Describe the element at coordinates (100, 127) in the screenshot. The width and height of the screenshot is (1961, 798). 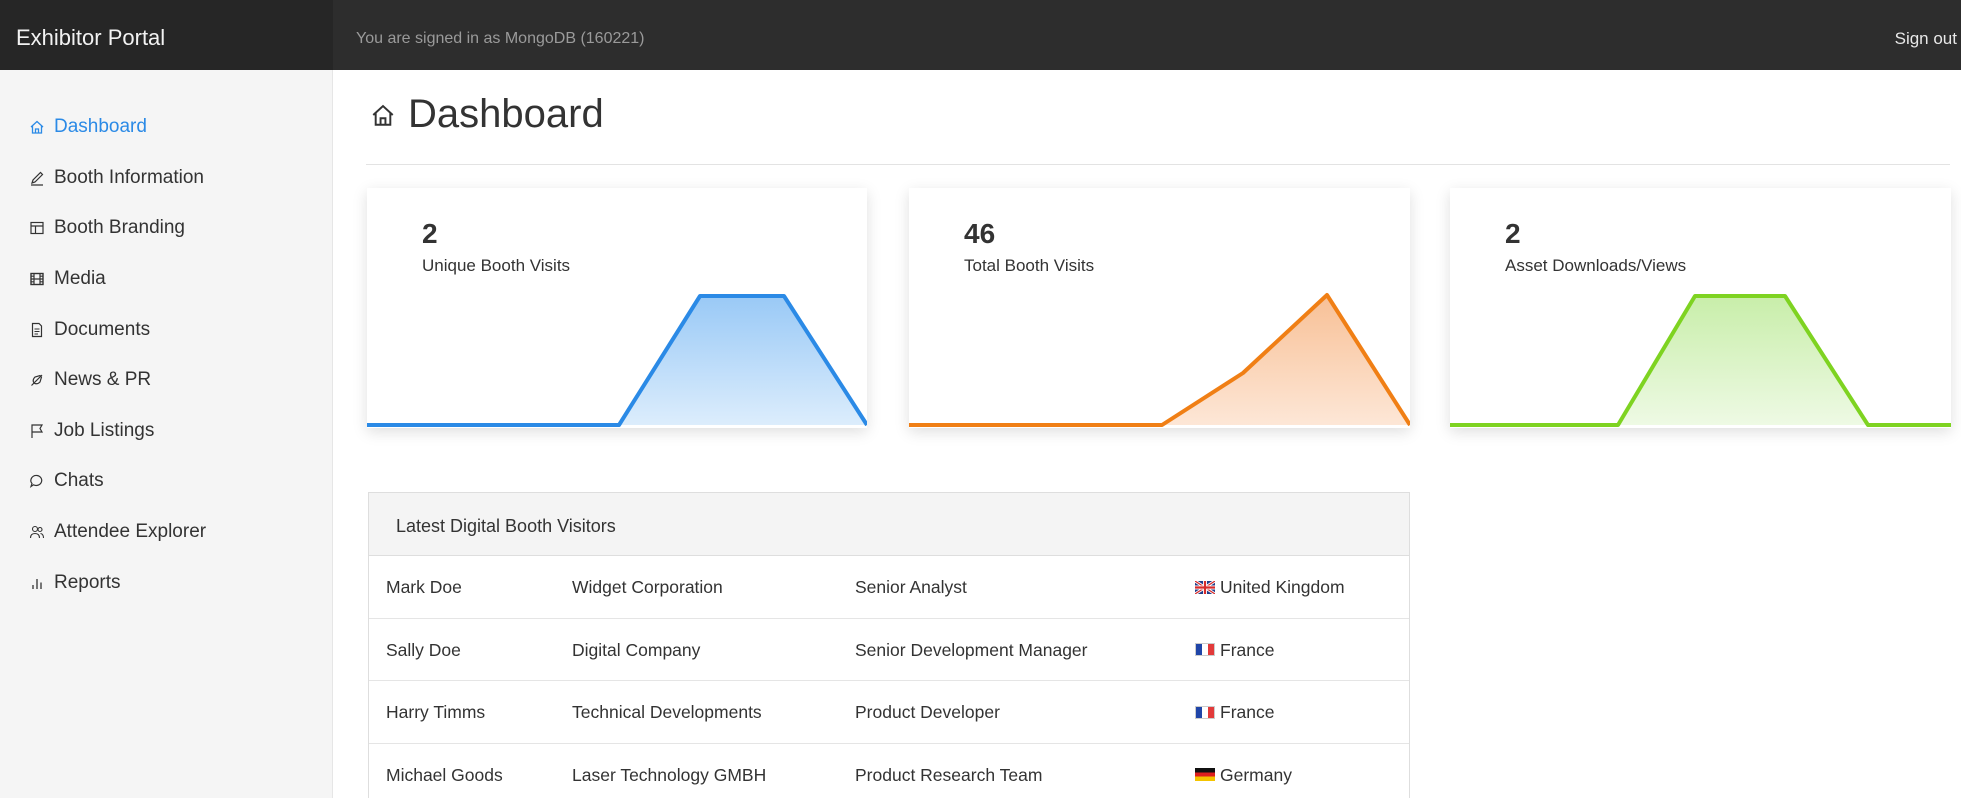
I see `sidebar-item-label: Dashboard` at that location.